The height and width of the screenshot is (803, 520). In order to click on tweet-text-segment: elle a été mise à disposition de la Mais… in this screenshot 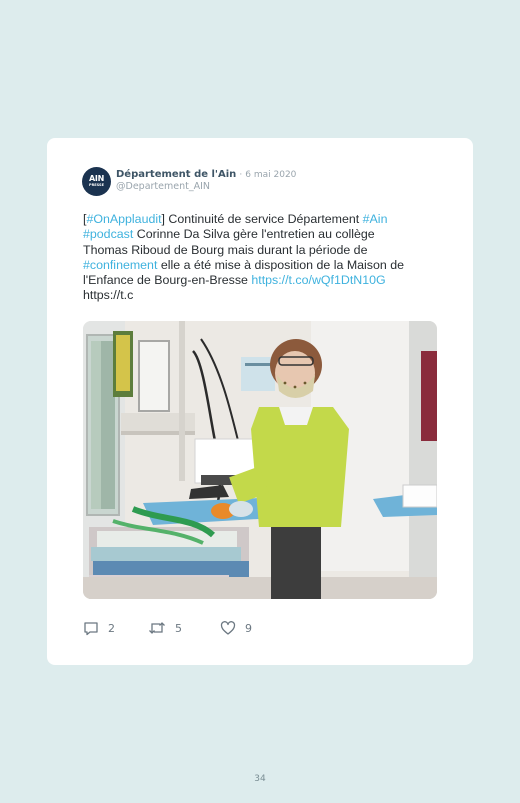, I will do `click(280, 264)`.